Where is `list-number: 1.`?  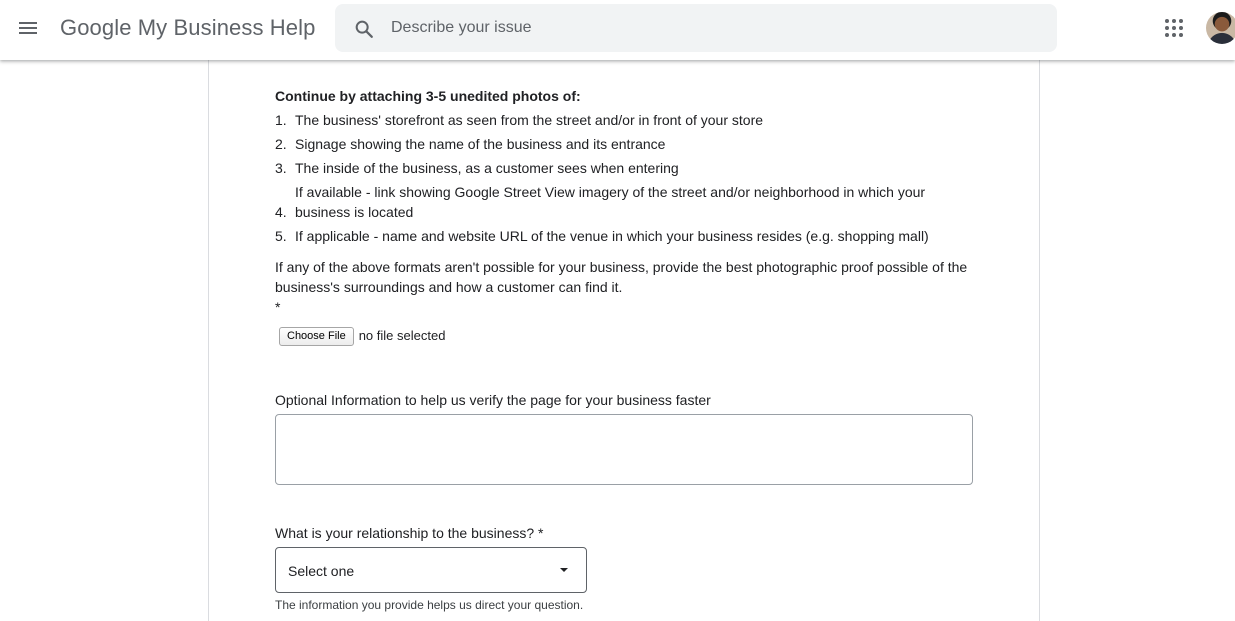 list-number: 1. is located at coordinates (281, 120).